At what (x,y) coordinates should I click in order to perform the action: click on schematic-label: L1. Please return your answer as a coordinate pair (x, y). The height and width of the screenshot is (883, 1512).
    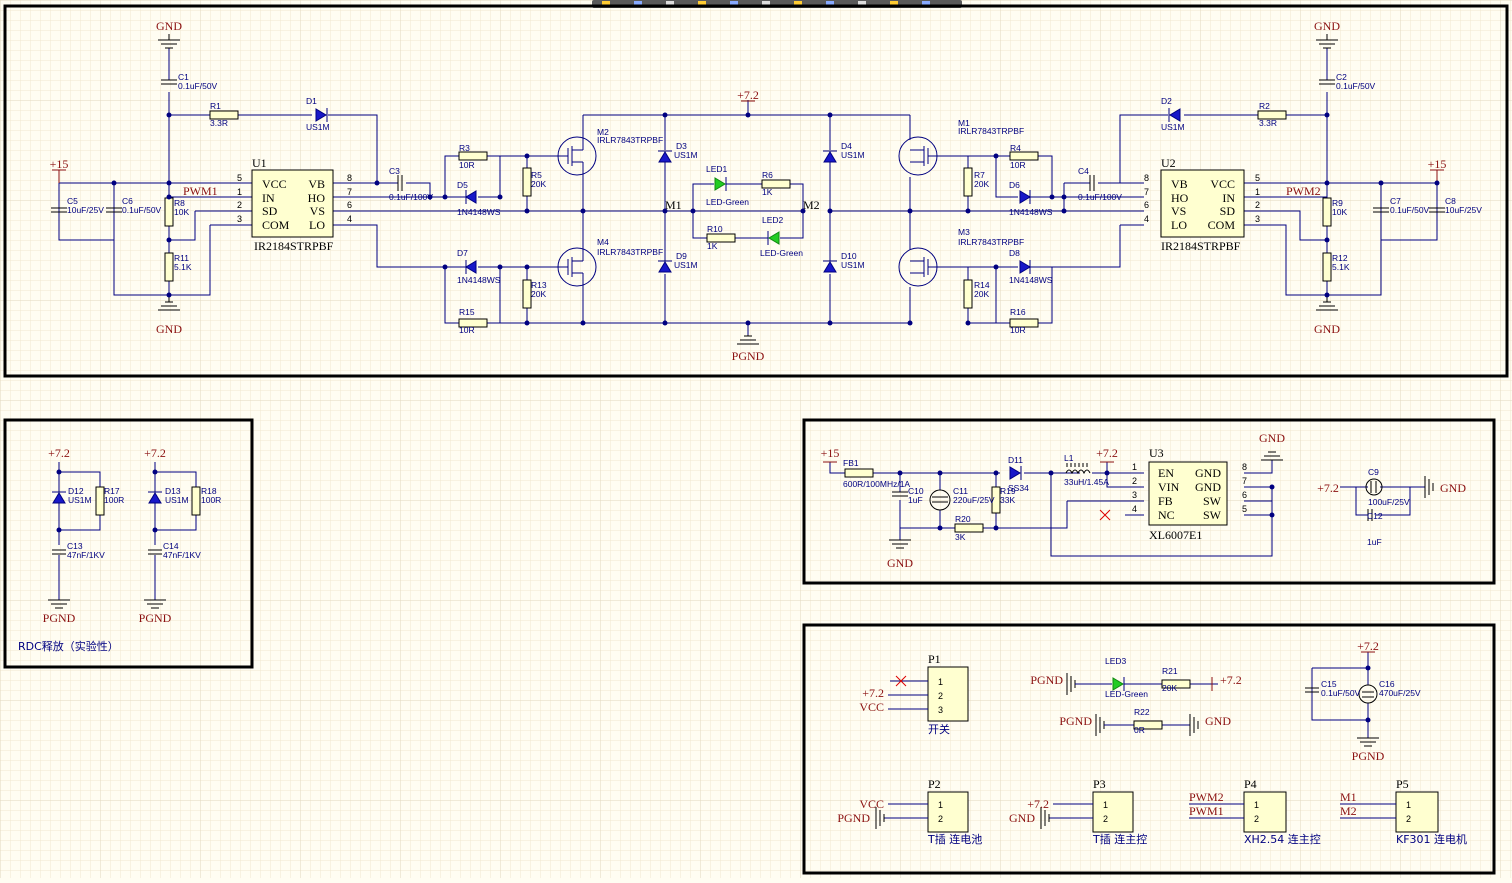
    Looking at the image, I should click on (1069, 458).